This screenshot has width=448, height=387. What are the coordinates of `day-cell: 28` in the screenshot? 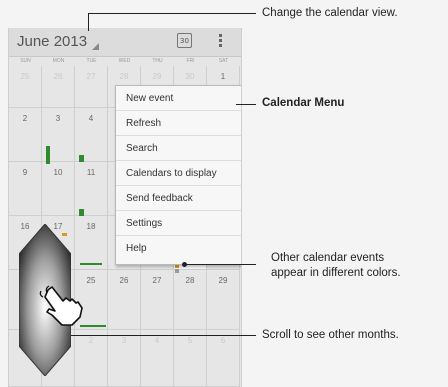 It's located at (190, 300).